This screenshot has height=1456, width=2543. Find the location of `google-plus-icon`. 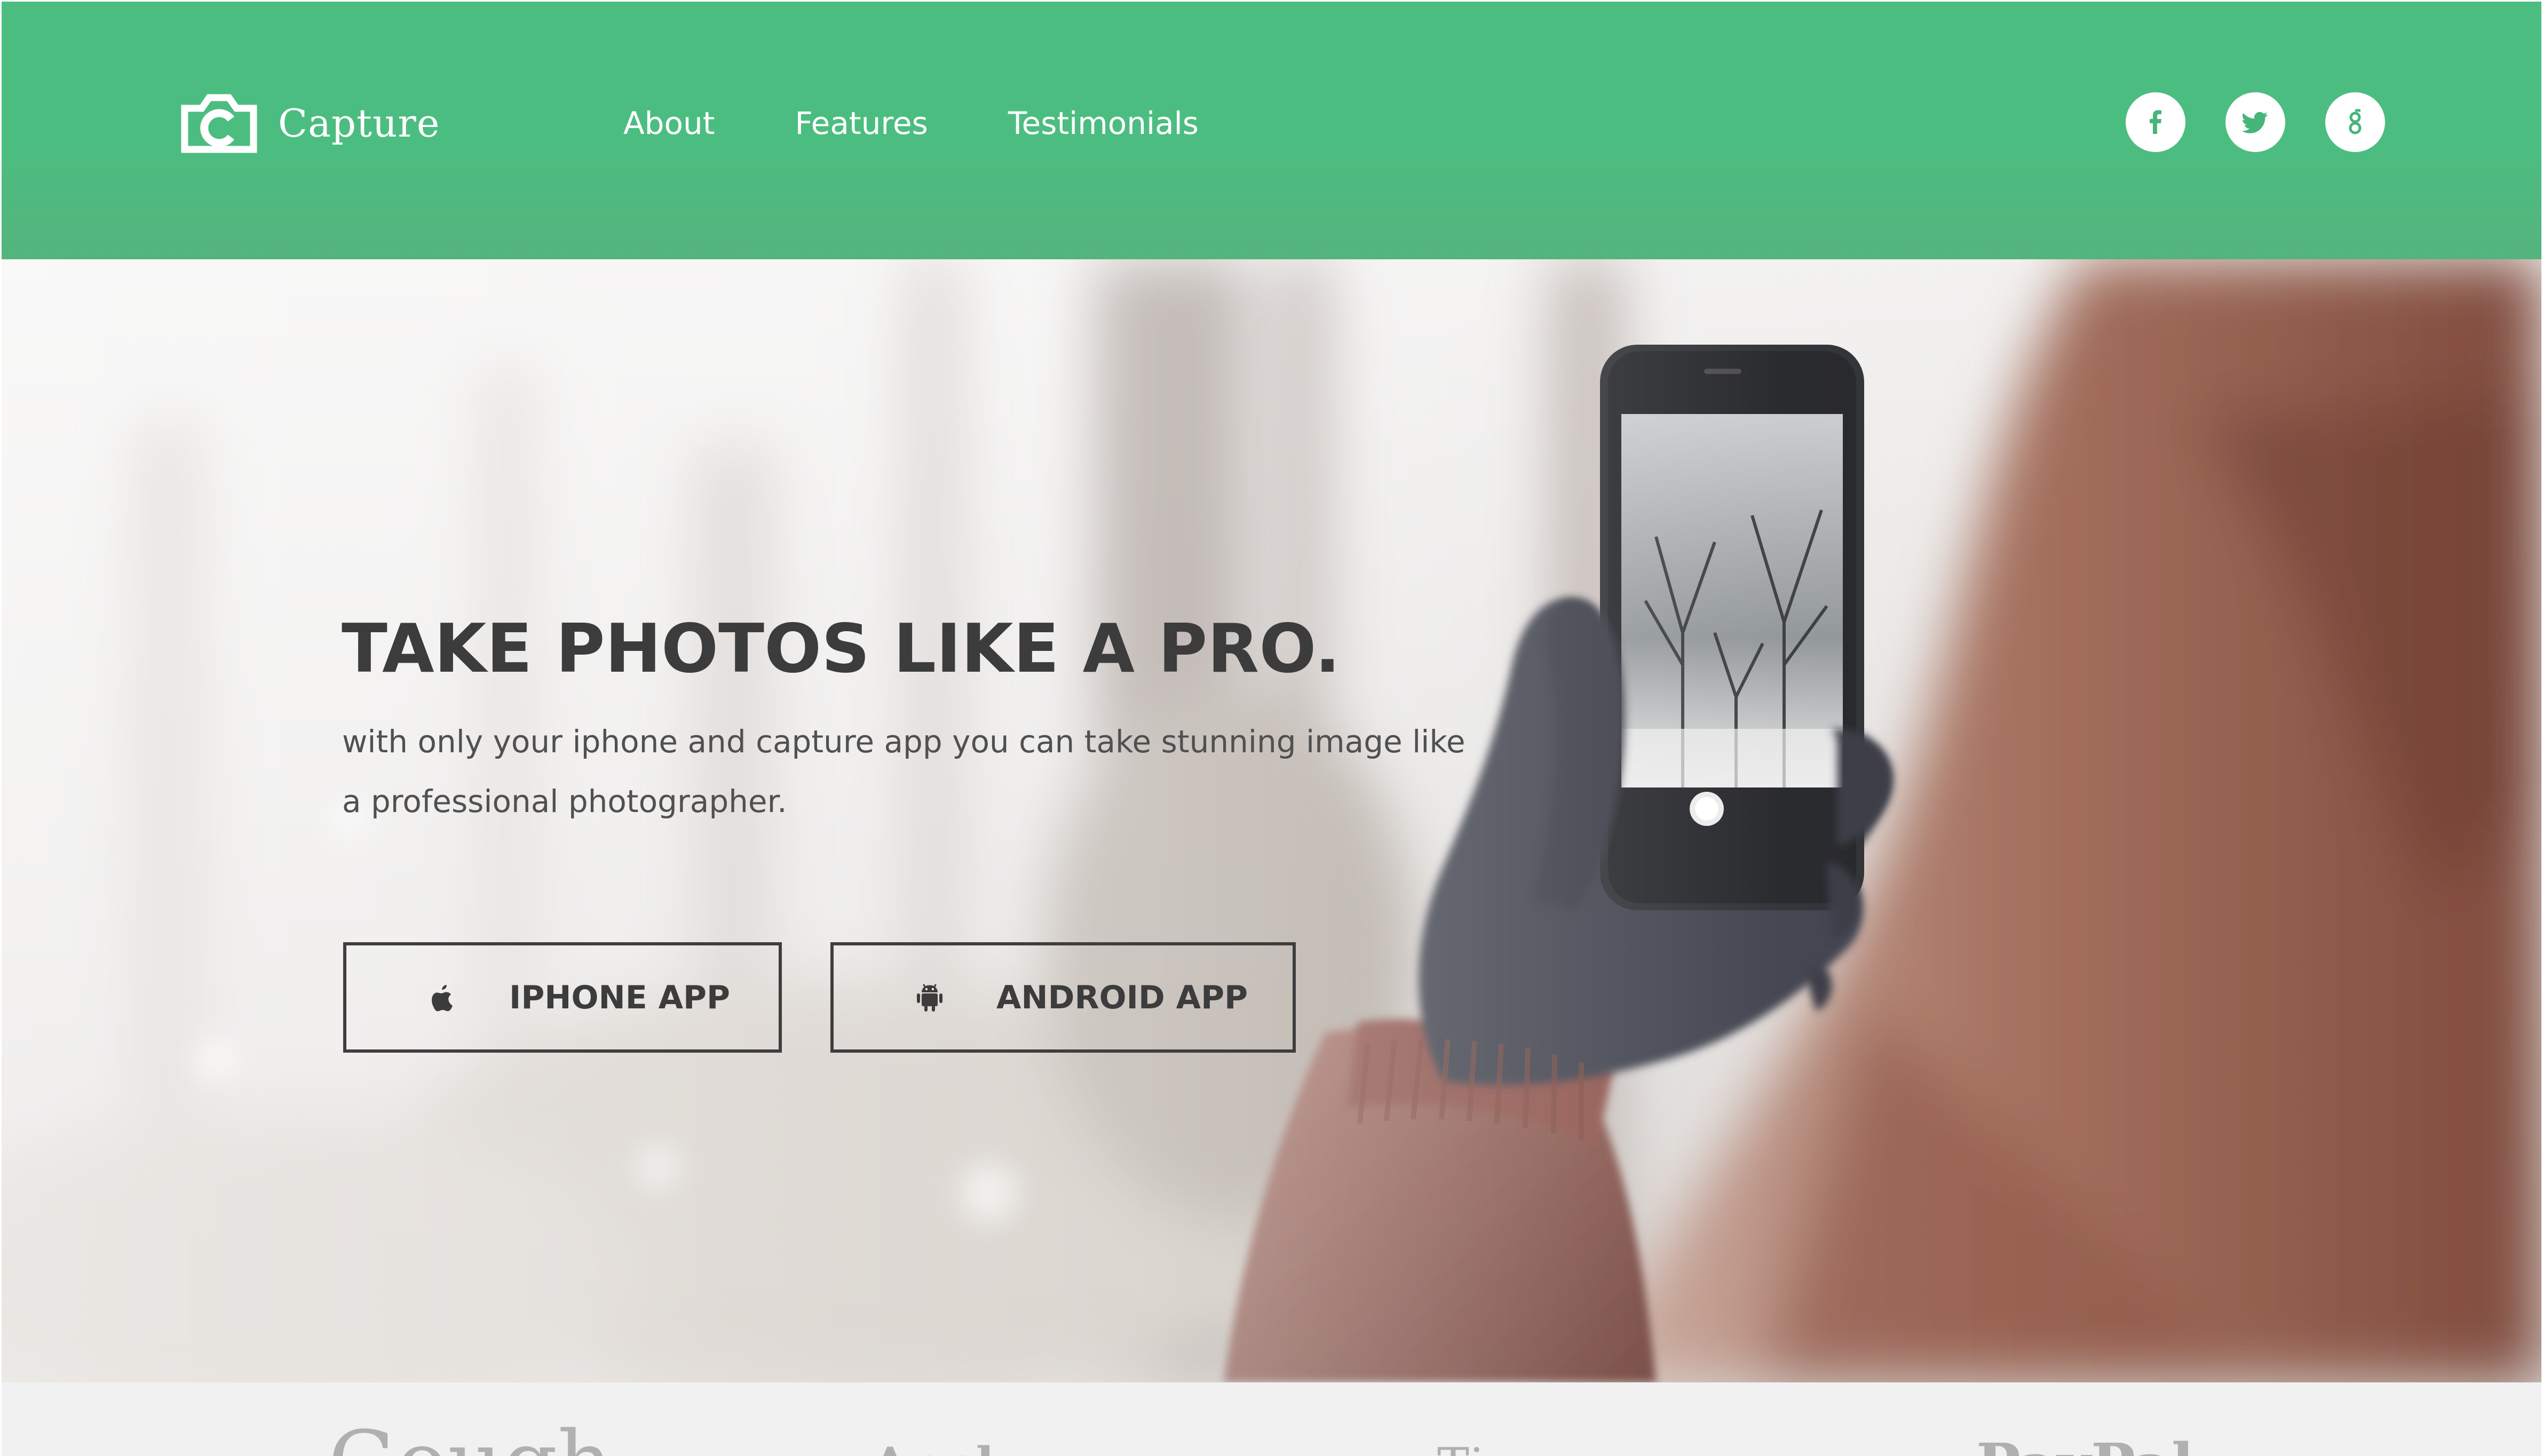

google-plus-icon is located at coordinates (2355, 121).